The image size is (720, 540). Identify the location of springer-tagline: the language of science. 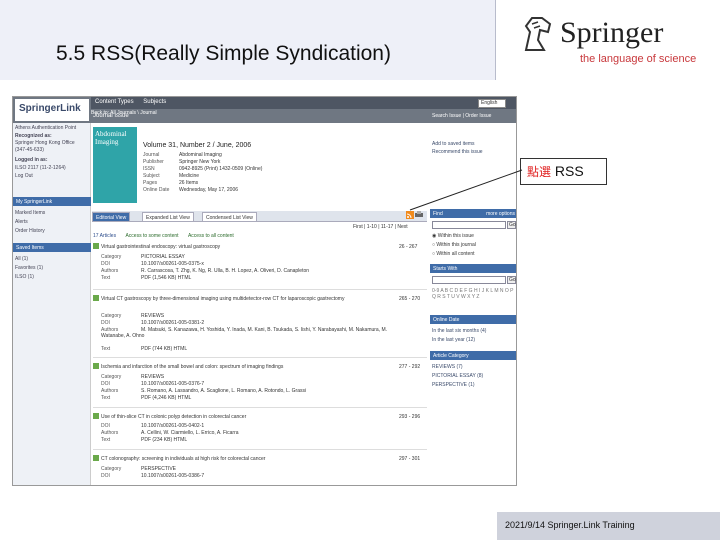
(638, 59).